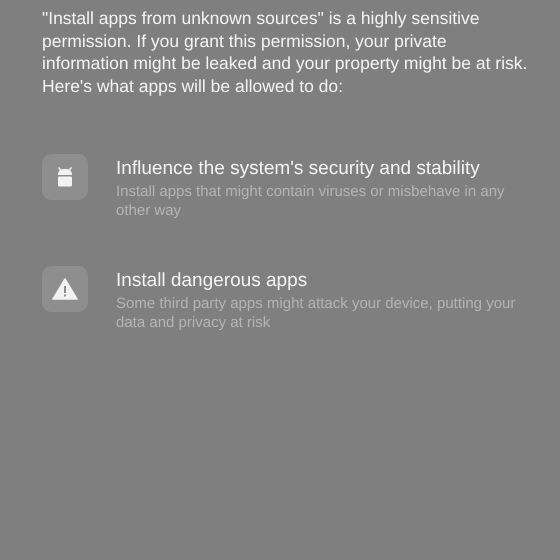  I want to click on warning-text: "Install apps from unknown sources" is a highly sensitive permission. If you grant this permission, your private information might be leaked and your property might be at risk. Here's what apps will be allowed to do:, so click(285, 52).